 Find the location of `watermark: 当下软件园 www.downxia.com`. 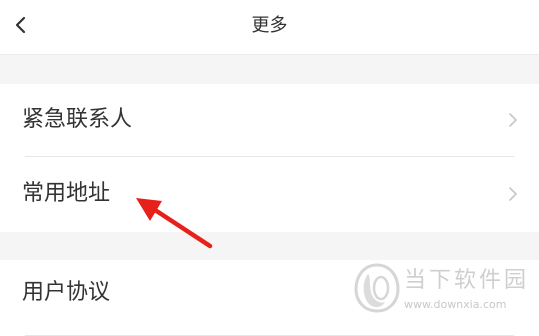

watermark: 当下软件园 www.downxia.com is located at coordinates (442, 292).